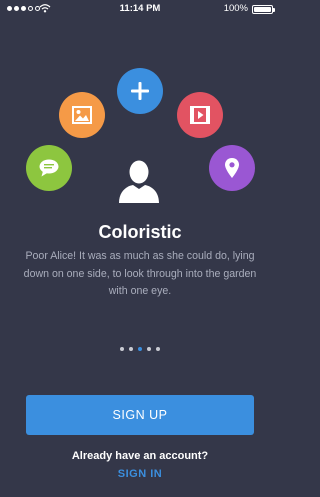 The width and height of the screenshot is (320, 497). I want to click on image-button, so click(82, 115).